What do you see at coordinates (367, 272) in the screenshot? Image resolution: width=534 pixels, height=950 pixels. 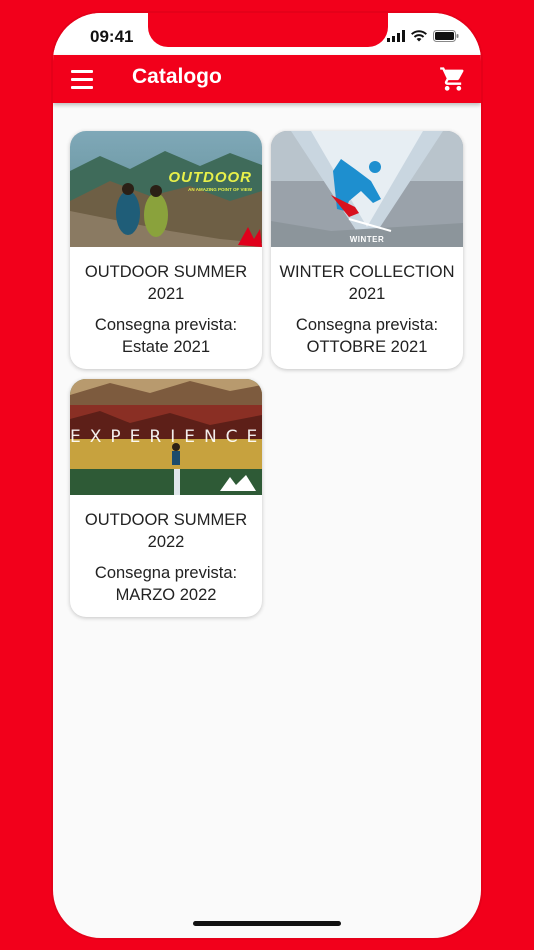 I see `catalog-title-line1: WINTER COLLECTION` at bounding box center [367, 272].